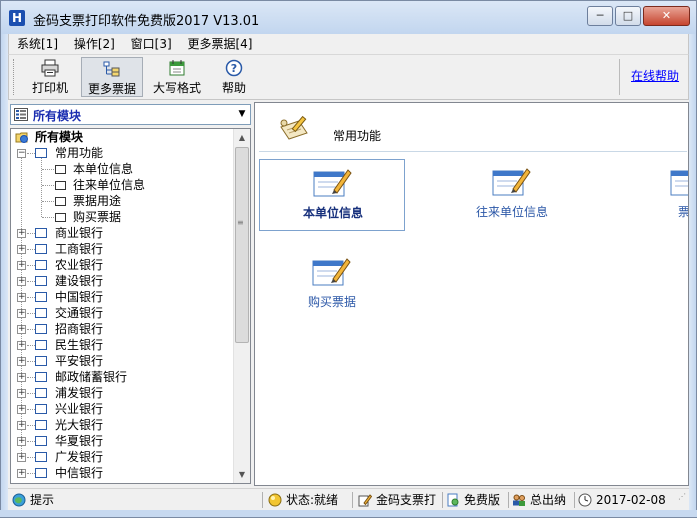  What do you see at coordinates (79, 313) in the screenshot?
I see `tree-node-label: 交通银行` at bounding box center [79, 313].